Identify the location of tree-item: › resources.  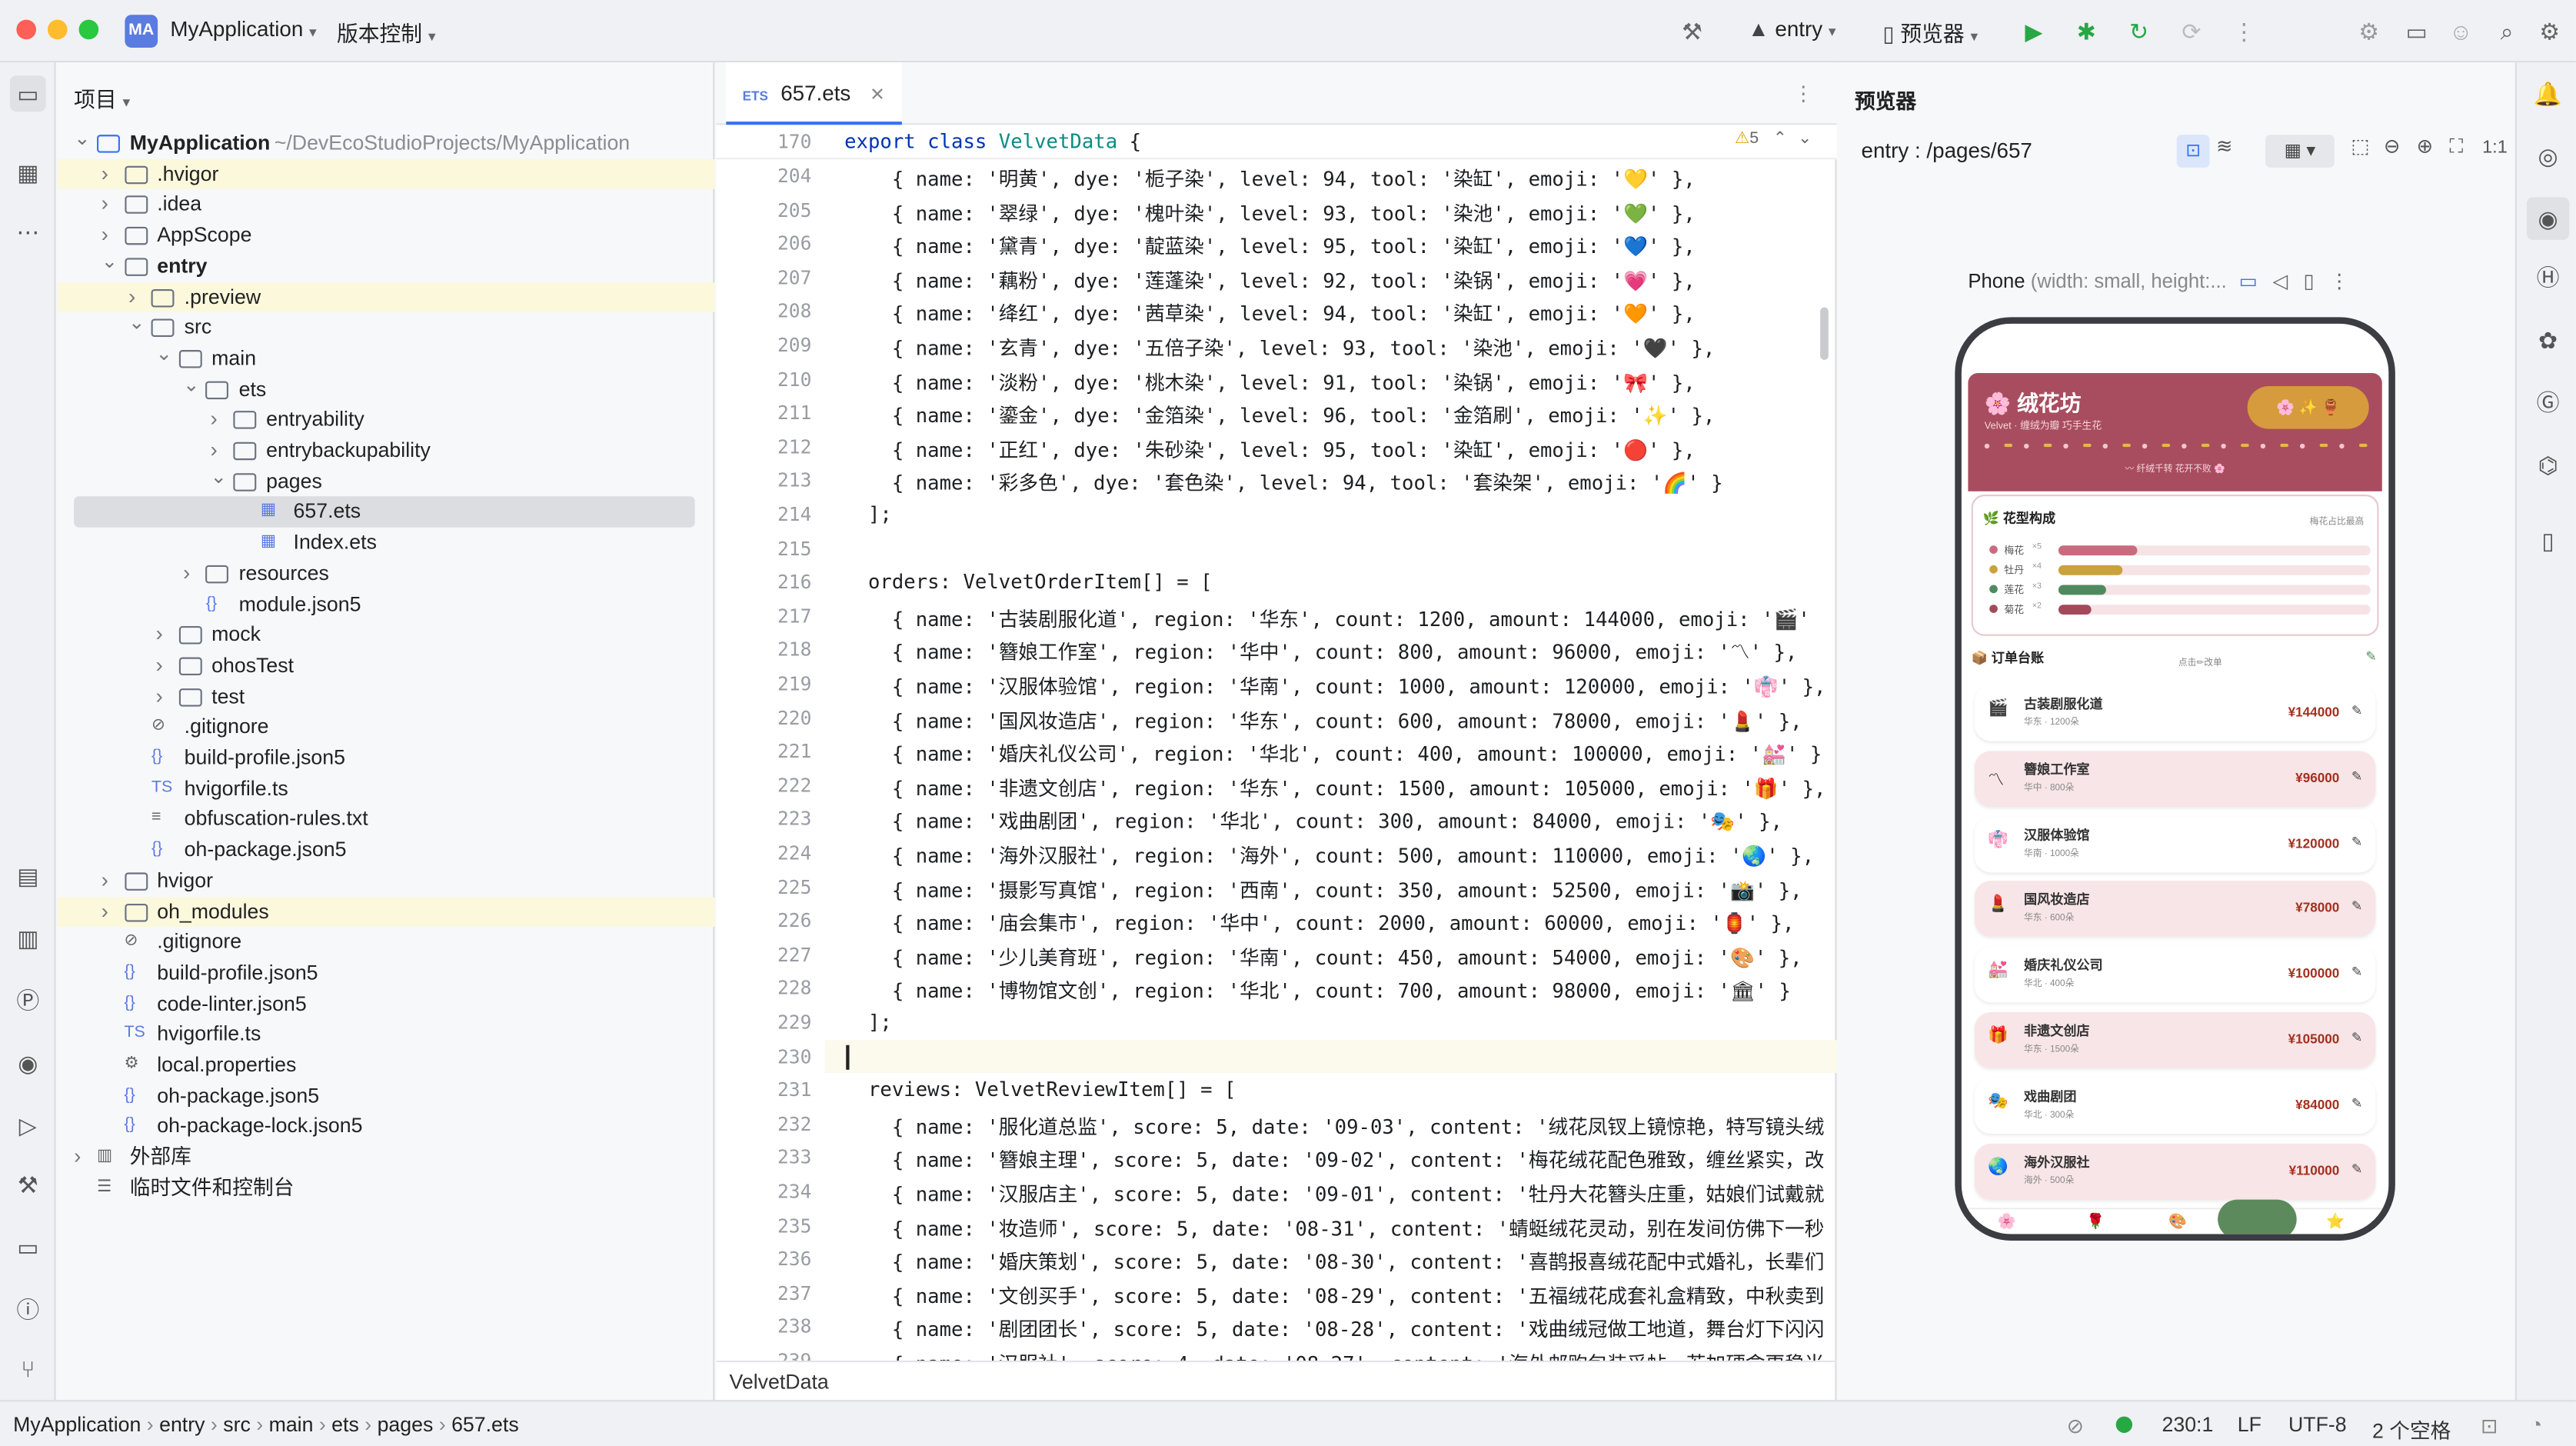
(386, 573).